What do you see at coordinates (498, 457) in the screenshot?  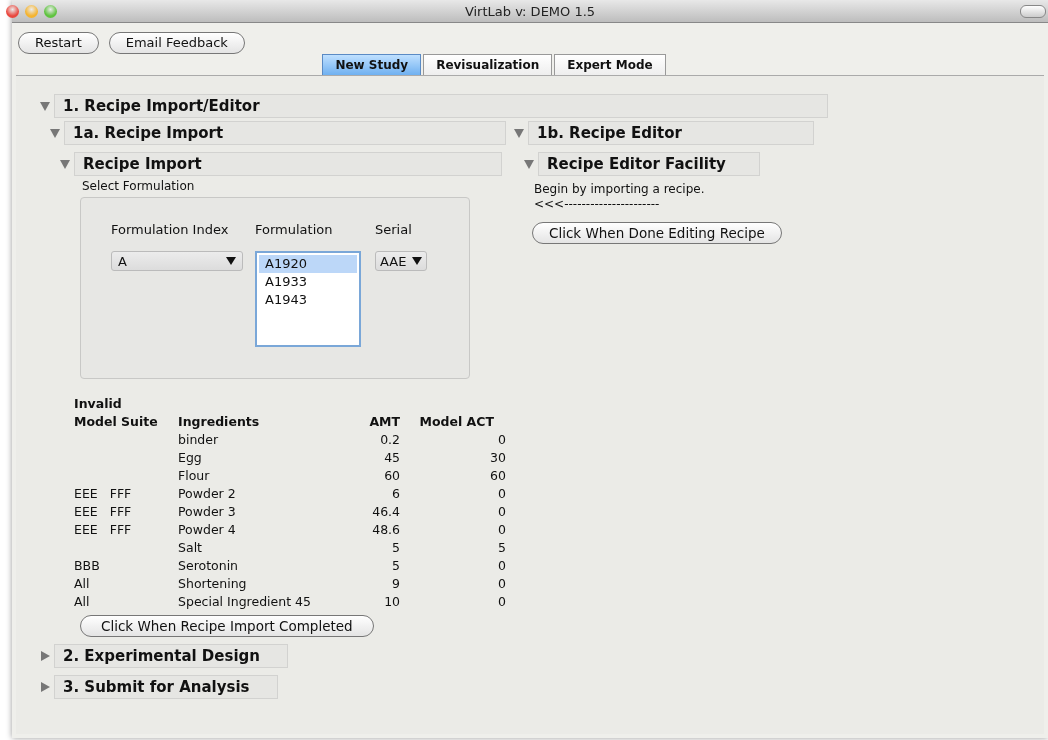 I see `table-cell: 30` at bounding box center [498, 457].